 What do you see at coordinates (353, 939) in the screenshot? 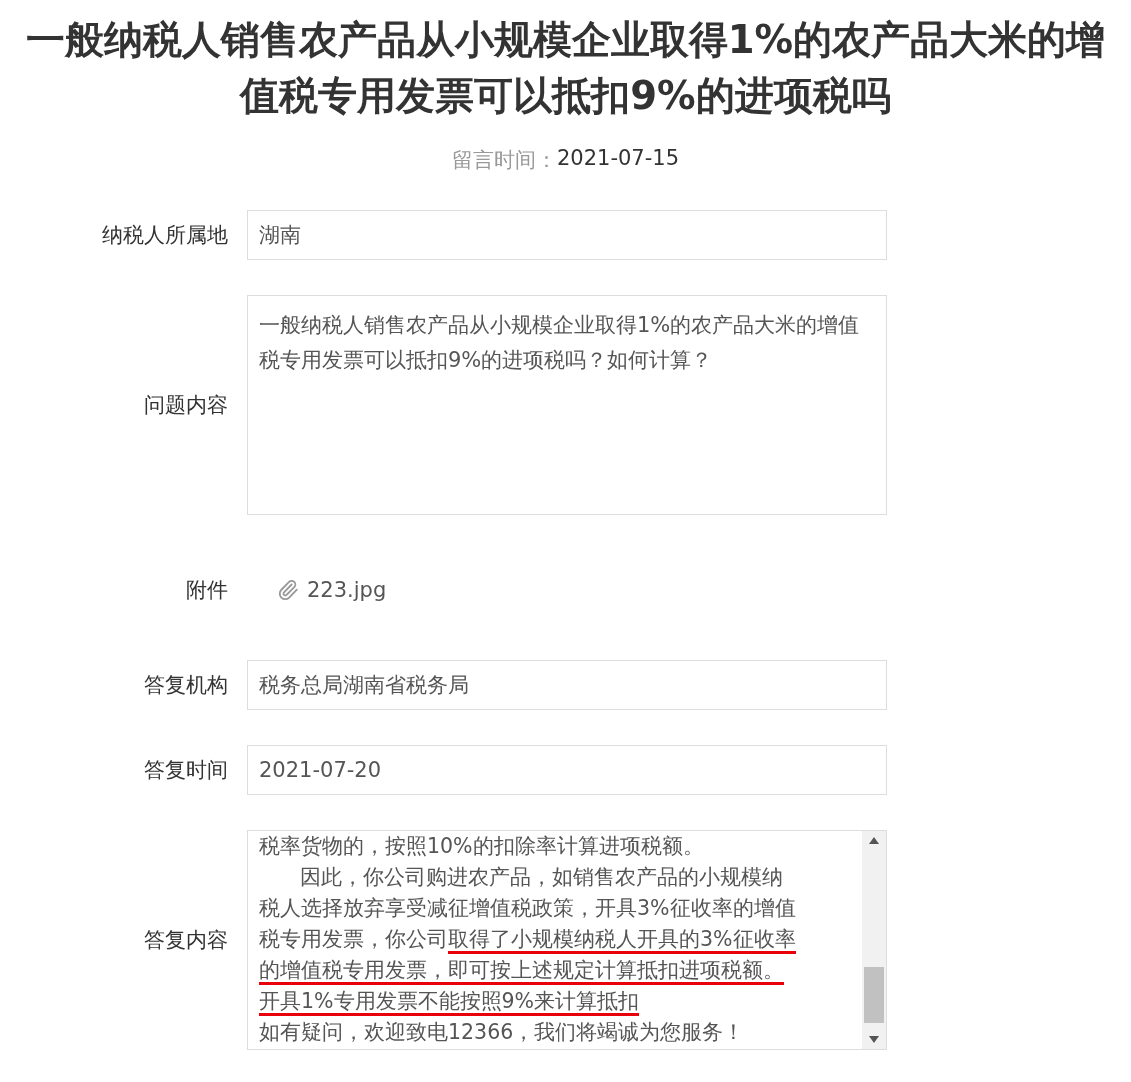
I see `answer-text: 税专用发票，你公司` at bounding box center [353, 939].